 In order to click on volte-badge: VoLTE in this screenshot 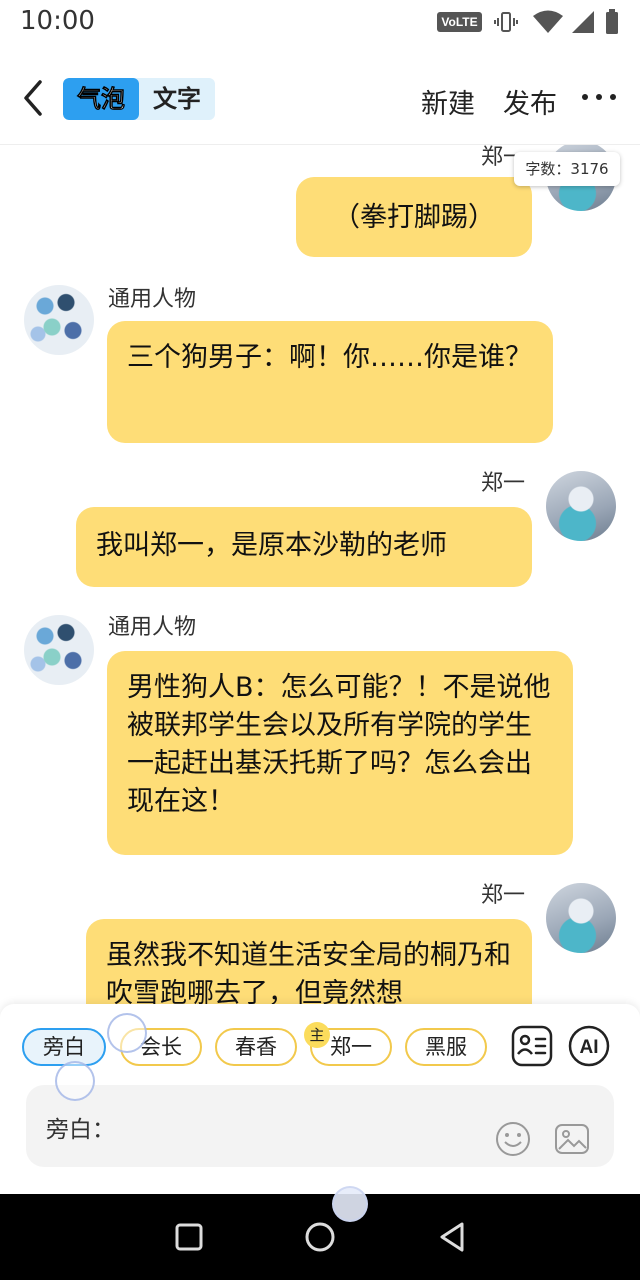, I will do `click(459, 22)`.